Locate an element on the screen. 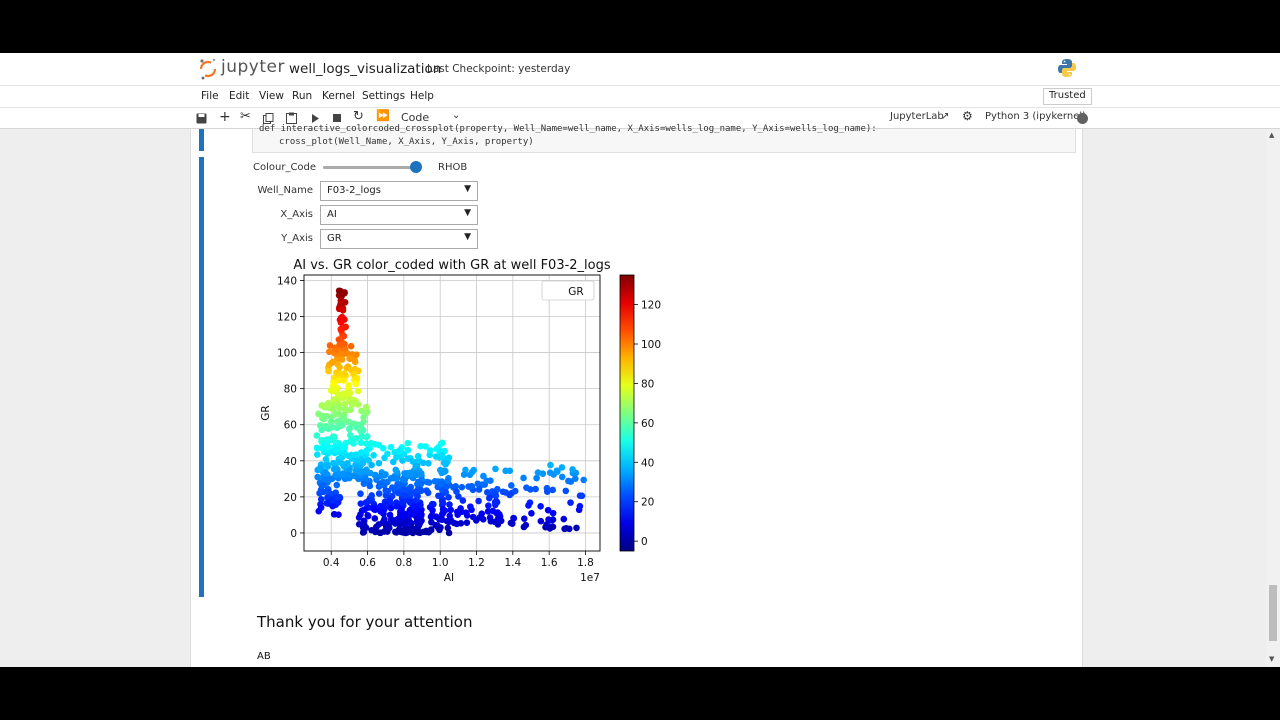  jupyterlab-link: JupyterLab is located at coordinates (917, 116).